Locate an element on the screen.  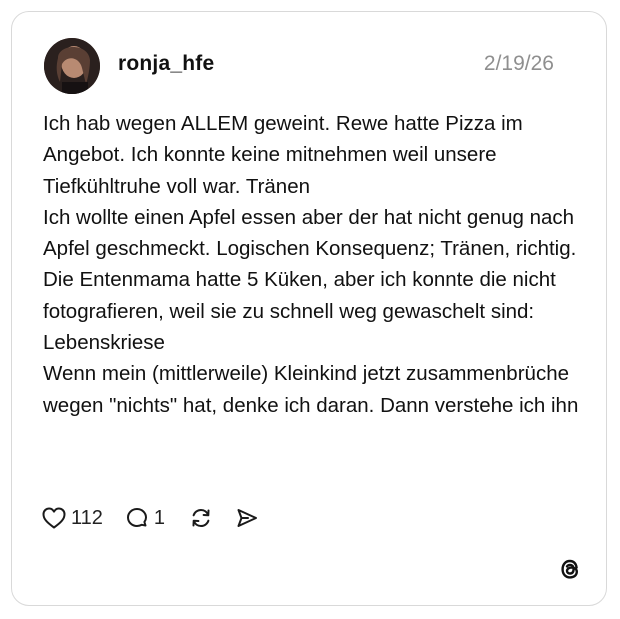
heart-icon is located at coordinates (54, 518).